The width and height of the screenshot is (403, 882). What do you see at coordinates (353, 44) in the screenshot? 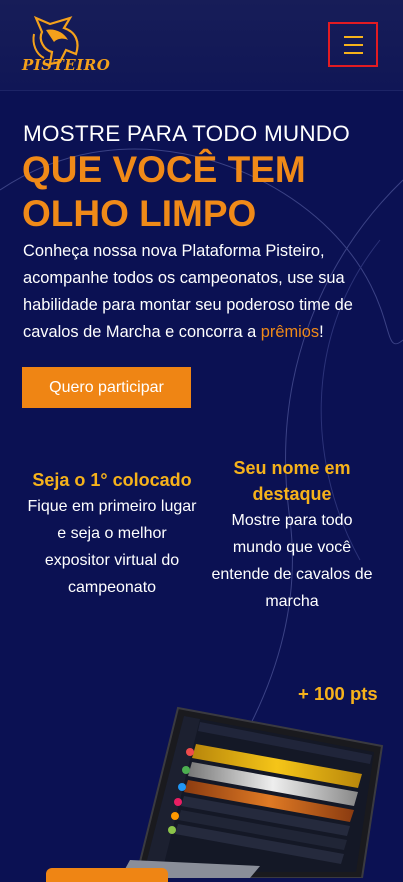
I see `hamburger-menu-button` at bounding box center [353, 44].